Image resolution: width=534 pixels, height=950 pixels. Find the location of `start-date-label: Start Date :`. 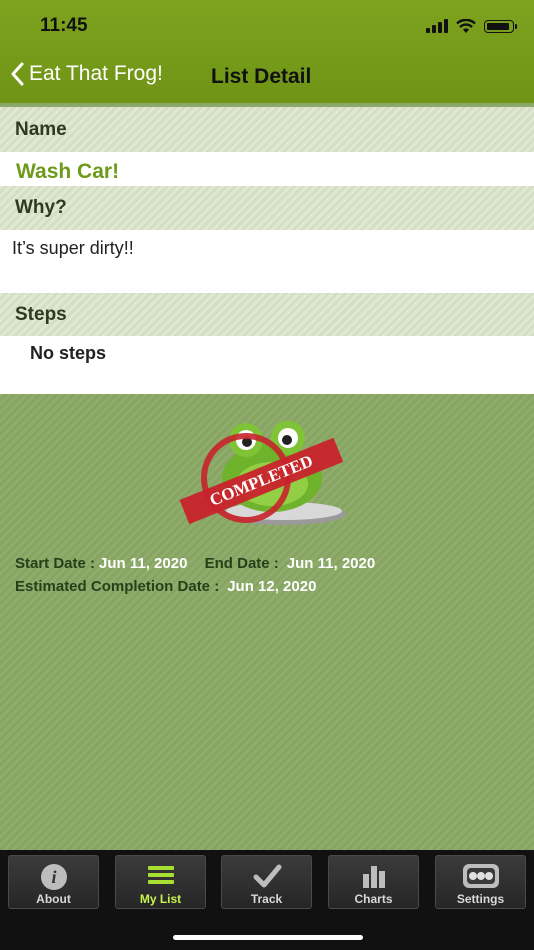

start-date-label: Start Date : is located at coordinates (55, 563).